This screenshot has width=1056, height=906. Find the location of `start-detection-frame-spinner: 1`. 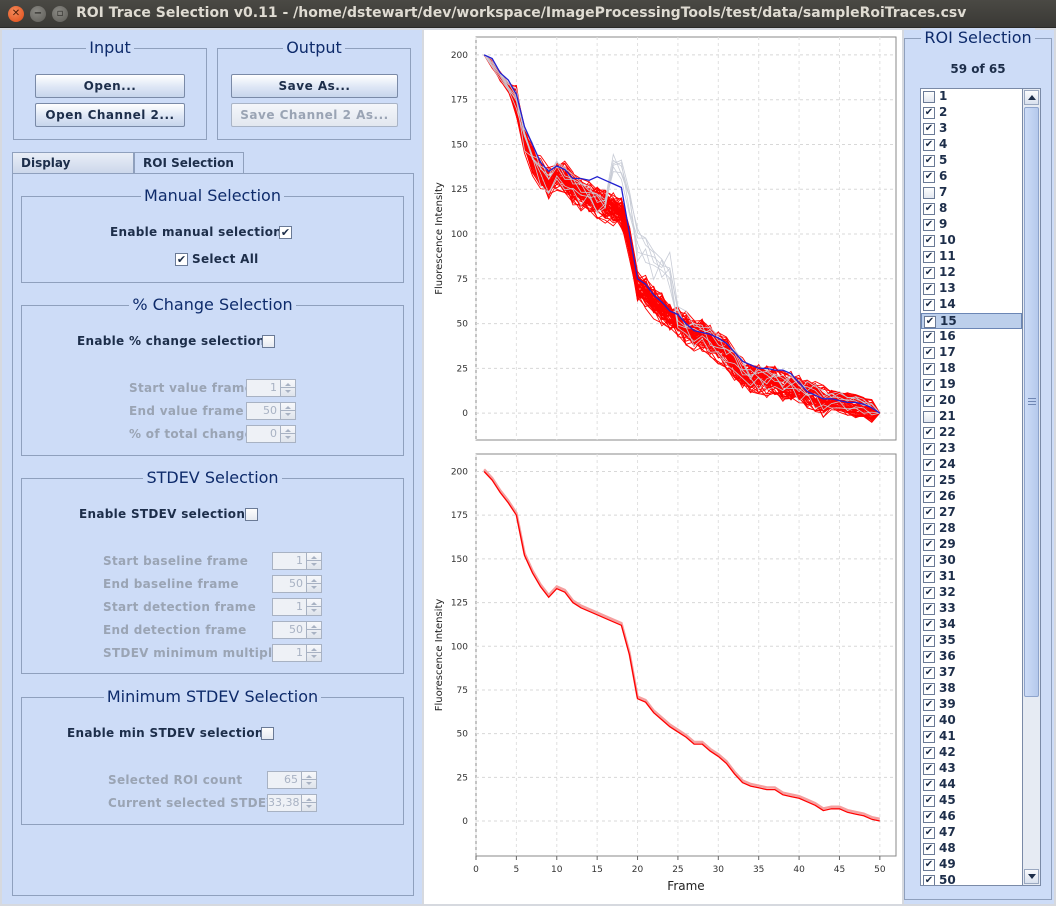

start-detection-frame-spinner: 1 is located at coordinates (297, 607).